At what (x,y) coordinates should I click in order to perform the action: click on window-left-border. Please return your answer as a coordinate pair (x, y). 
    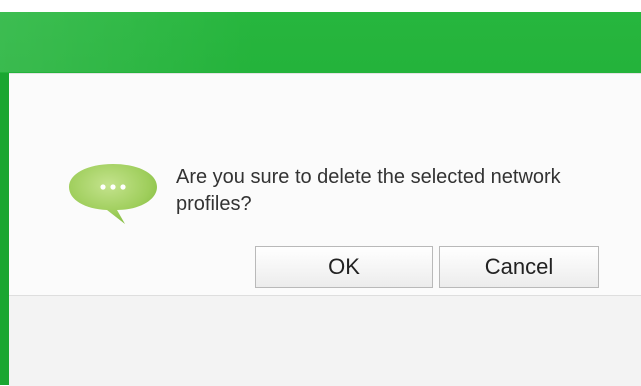
    Looking at the image, I should click on (4, 229).